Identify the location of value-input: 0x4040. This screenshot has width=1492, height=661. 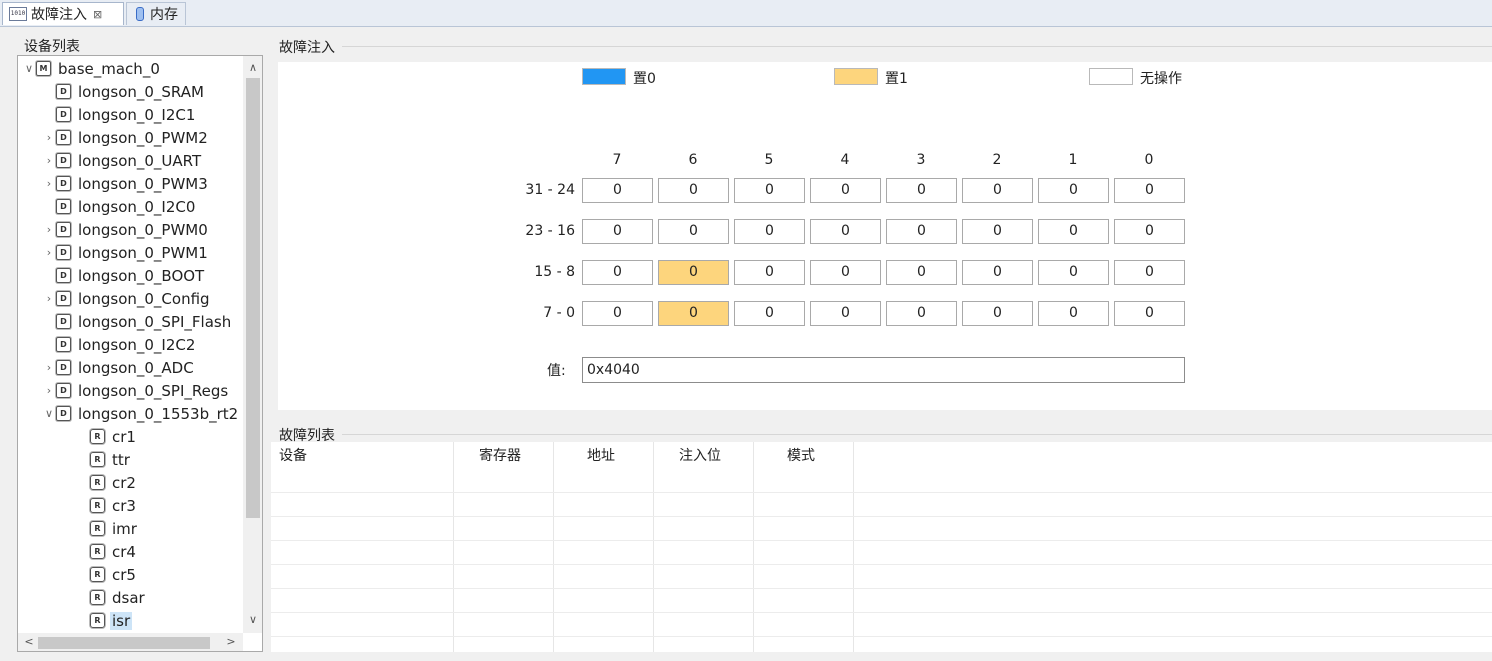
(883, 370).